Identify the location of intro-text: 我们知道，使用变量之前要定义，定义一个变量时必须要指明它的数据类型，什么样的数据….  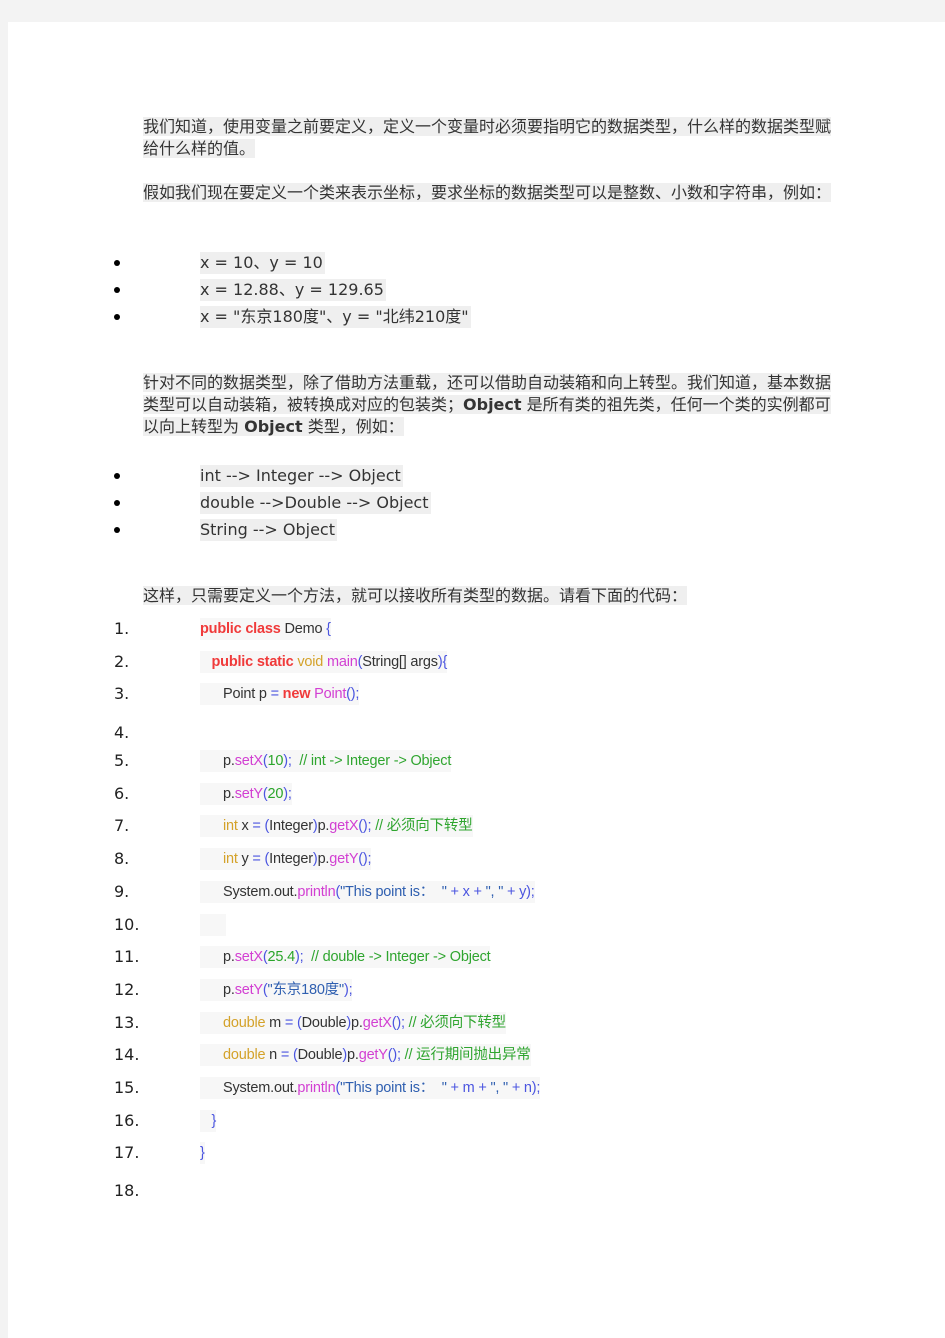
(487, 137).